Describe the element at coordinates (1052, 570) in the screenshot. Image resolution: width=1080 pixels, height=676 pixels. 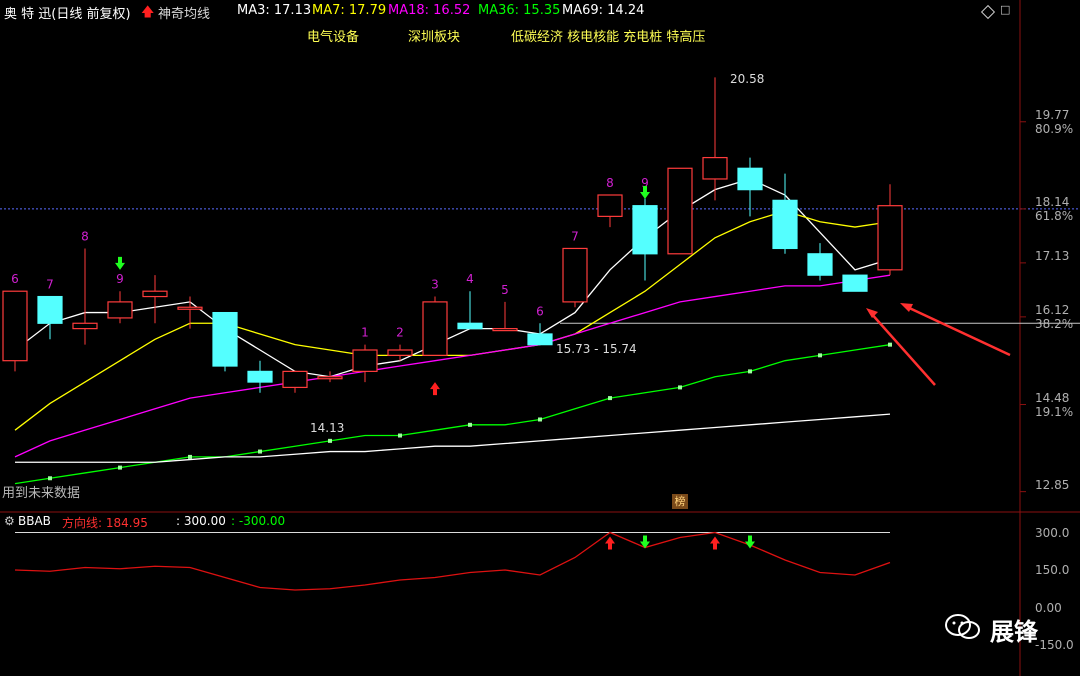
I see `sub-y-tick-label: 150.0` at that location.